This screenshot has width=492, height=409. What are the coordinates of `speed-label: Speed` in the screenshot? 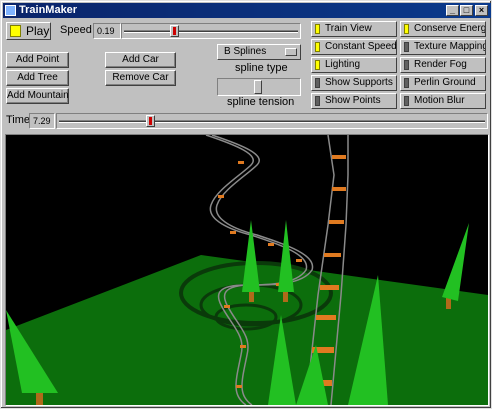 It's located at (76, 30).